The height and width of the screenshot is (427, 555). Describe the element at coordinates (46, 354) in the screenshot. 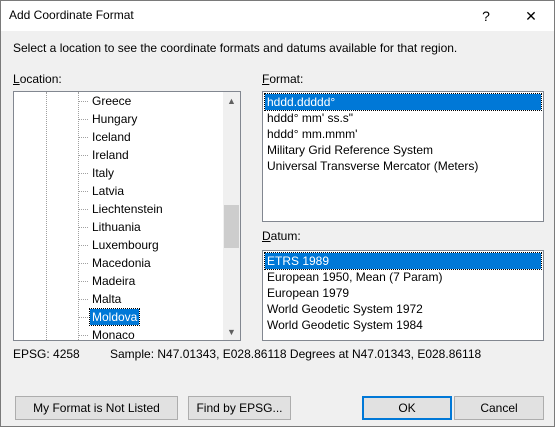

I see `epsg-code: EPSG: 4258` at that location.